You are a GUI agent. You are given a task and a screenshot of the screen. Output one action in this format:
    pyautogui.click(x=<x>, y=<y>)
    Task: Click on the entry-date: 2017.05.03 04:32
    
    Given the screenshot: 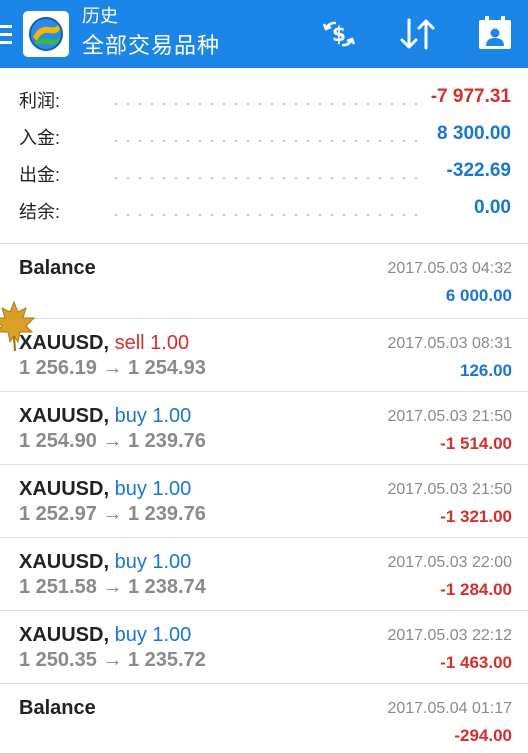 What is the action you would take?
    pyautogui.click(x=449, y=268)
    